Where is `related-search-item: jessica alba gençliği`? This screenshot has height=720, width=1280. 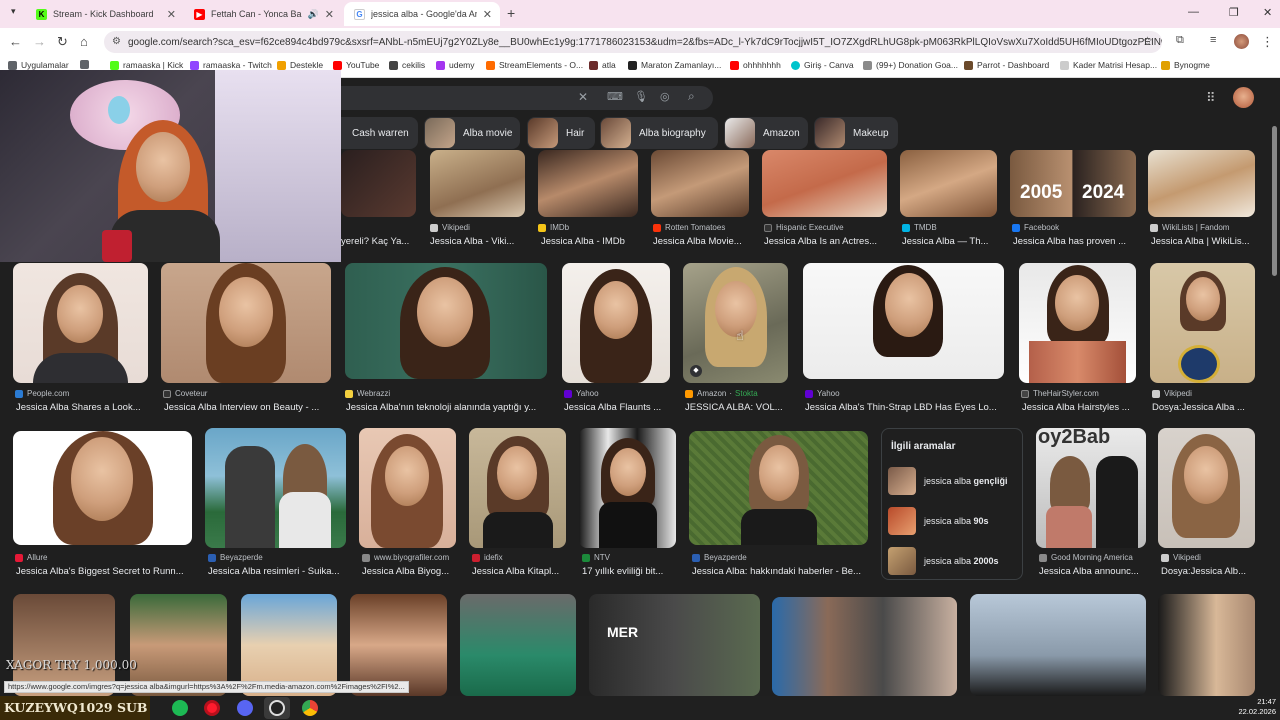
related-search-item: jessica alba gençliği is located at coordinates (953, 481).